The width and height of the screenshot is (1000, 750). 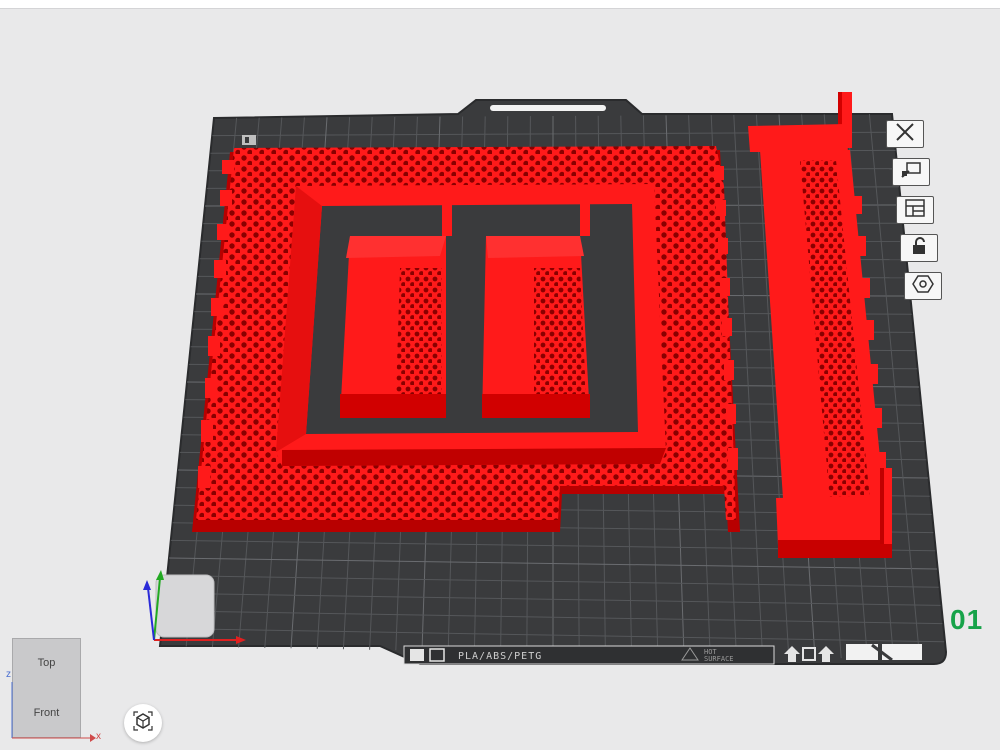 I want to click on lock-plate-button, so click(x=919, y=248).